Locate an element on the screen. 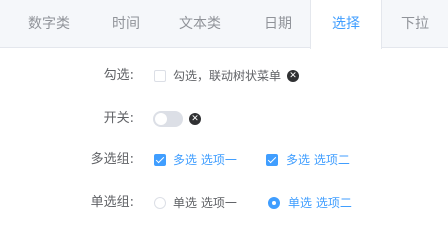  tab-date: 日期 is located at coordinates (278, 24).